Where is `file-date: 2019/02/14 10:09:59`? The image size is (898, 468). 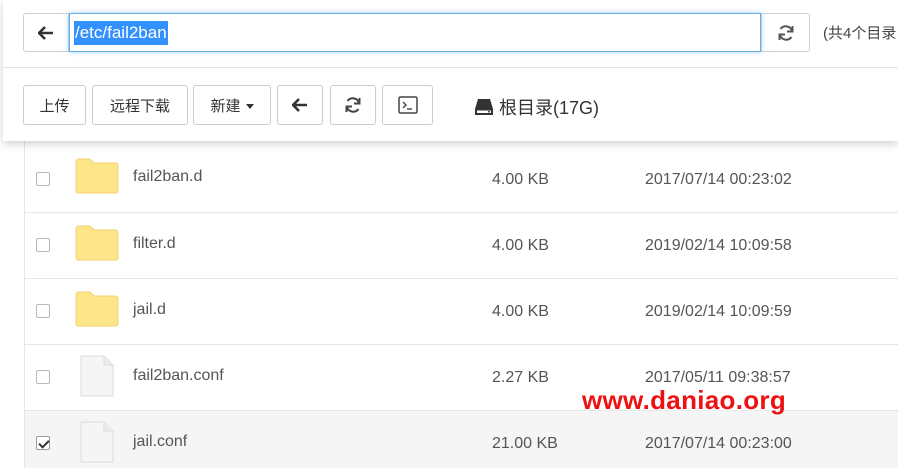 file-date: 2019/02/14 10:09:59 is located at coordinates (718, 311).